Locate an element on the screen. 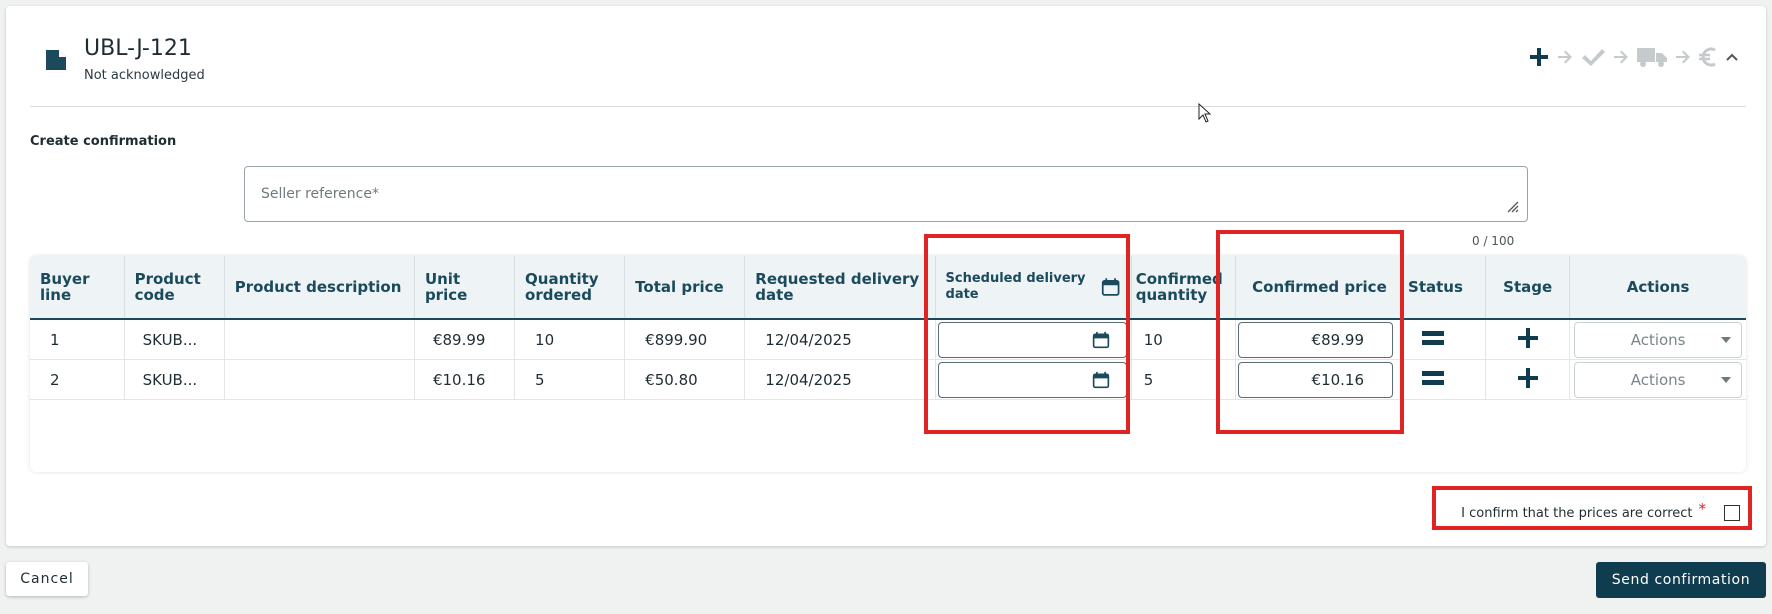 This screenshot has height=614, width=1772. buyer-line-cell: 2 is located at coordinates (77, 379).